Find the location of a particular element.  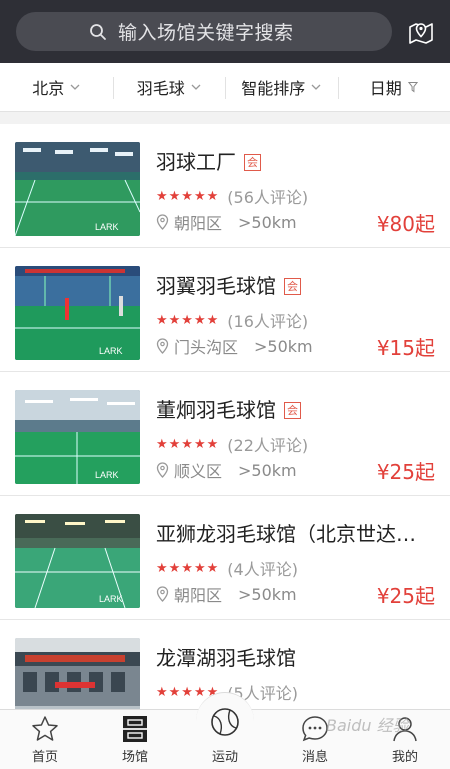

search-input: 输入场馆关键字搜索 is located at coordinates (204, 31).